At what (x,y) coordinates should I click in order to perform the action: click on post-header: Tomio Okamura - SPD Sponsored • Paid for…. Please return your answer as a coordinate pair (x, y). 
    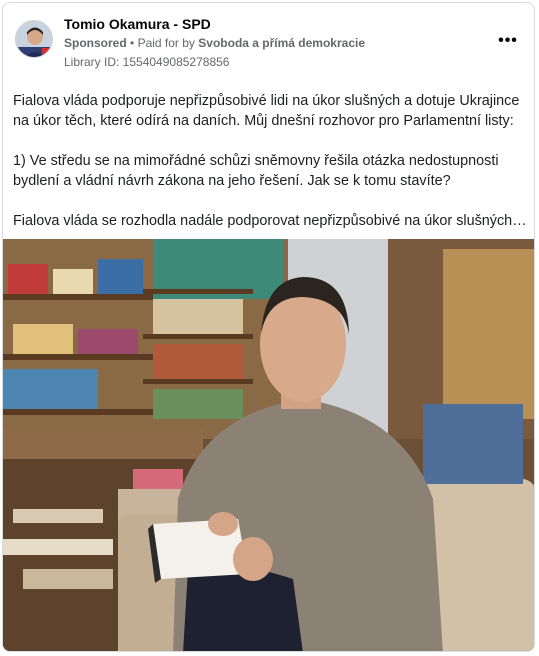
    Looking at the image, I should click on (268, 43).